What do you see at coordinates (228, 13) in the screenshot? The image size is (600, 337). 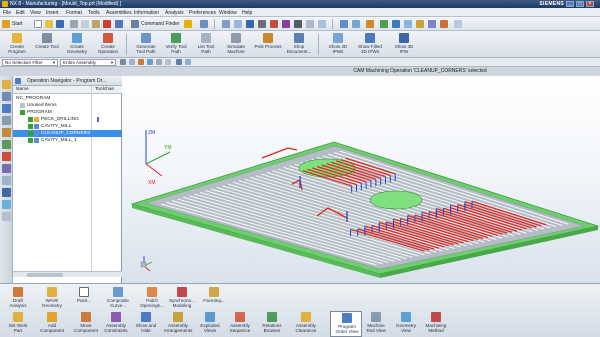 I see `menu-window: Window` at bounding box center [228, 13].